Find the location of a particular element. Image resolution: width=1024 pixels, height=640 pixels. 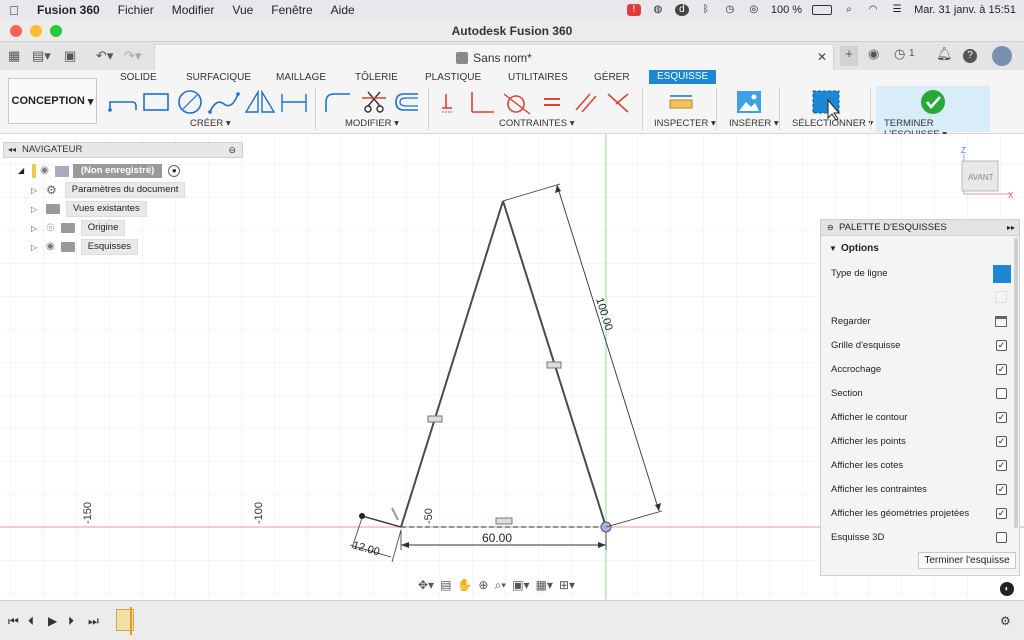

close-tab-icon: ✕ is located at coordinates (822, 57).